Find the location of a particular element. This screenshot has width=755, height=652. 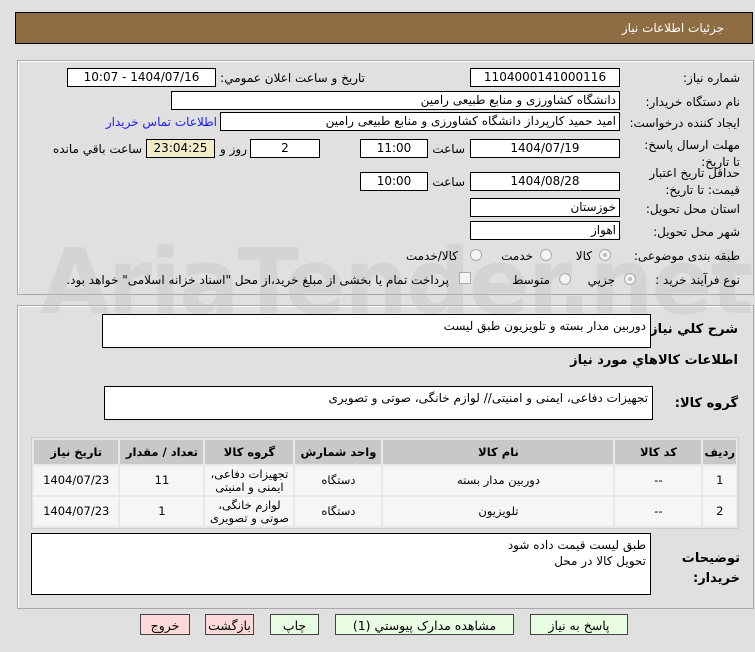

process-minor-radio is located at coordinates (630, 279).